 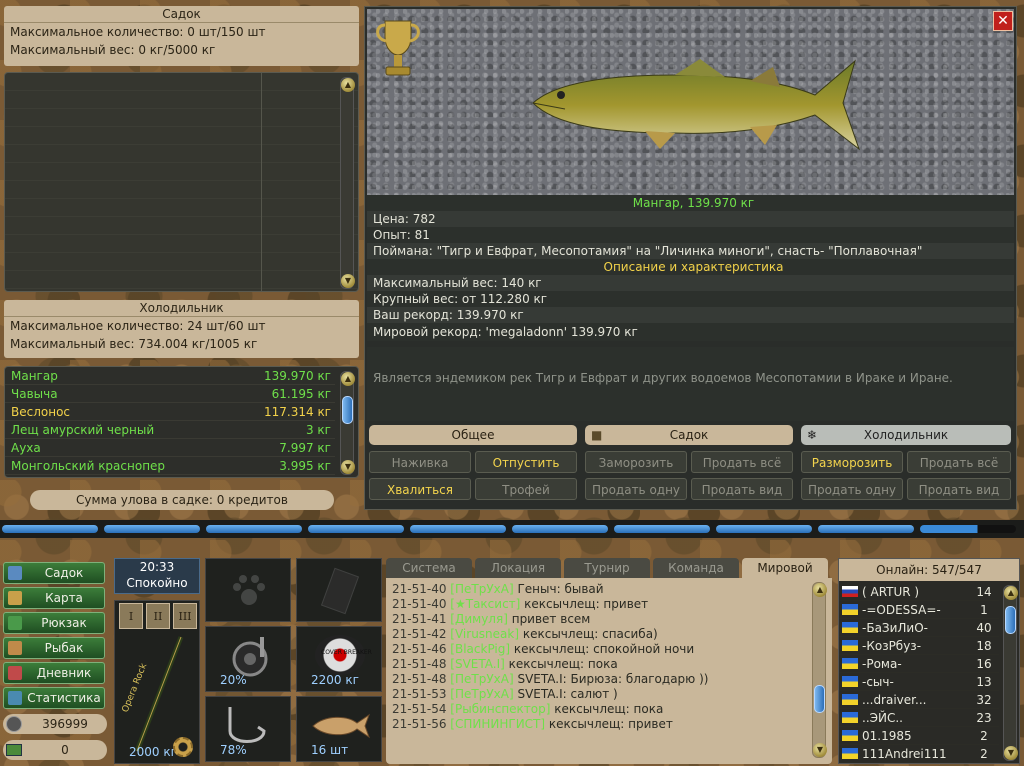 I want to click on unfreeze-button: Разморозить, so click(x=852, y=462).